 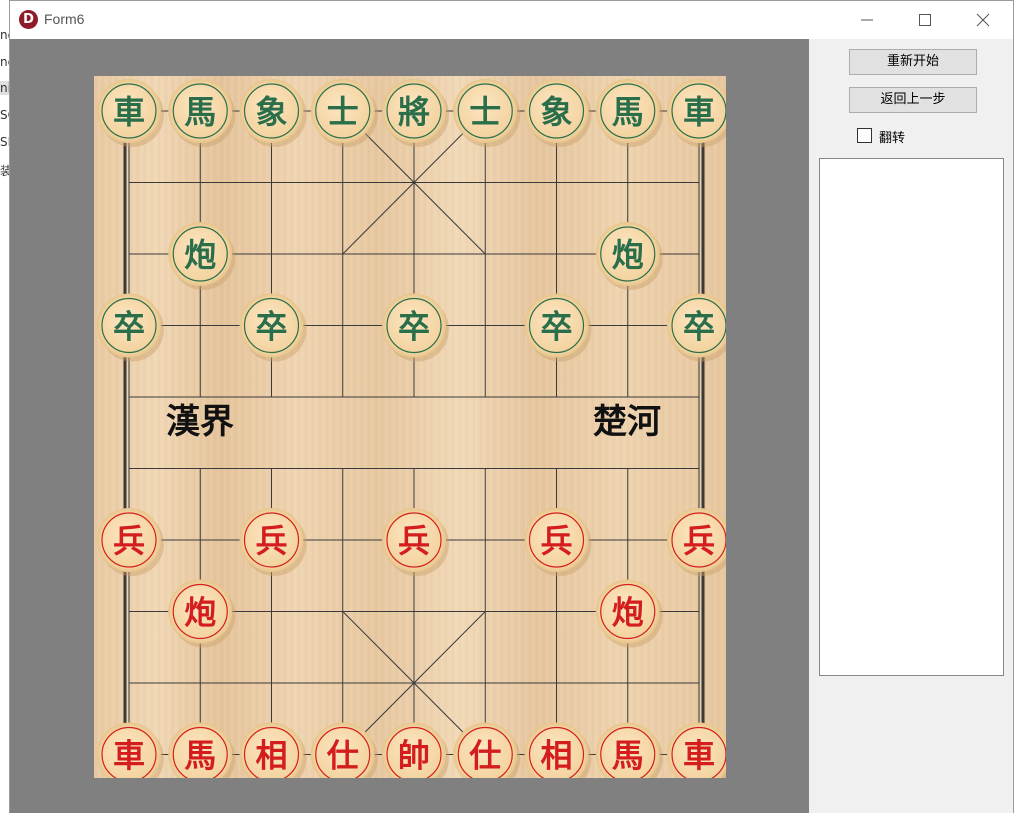 I want to click on close-button, so click(x=983, y=20).